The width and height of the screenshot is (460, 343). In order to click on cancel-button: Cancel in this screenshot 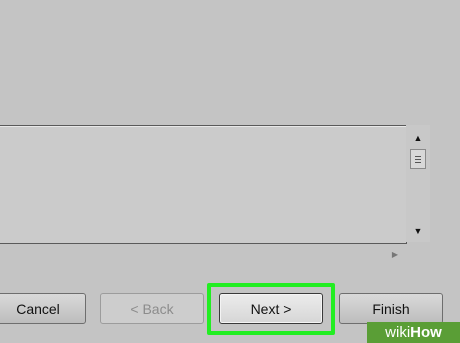, I will do `click(43, 308)`.